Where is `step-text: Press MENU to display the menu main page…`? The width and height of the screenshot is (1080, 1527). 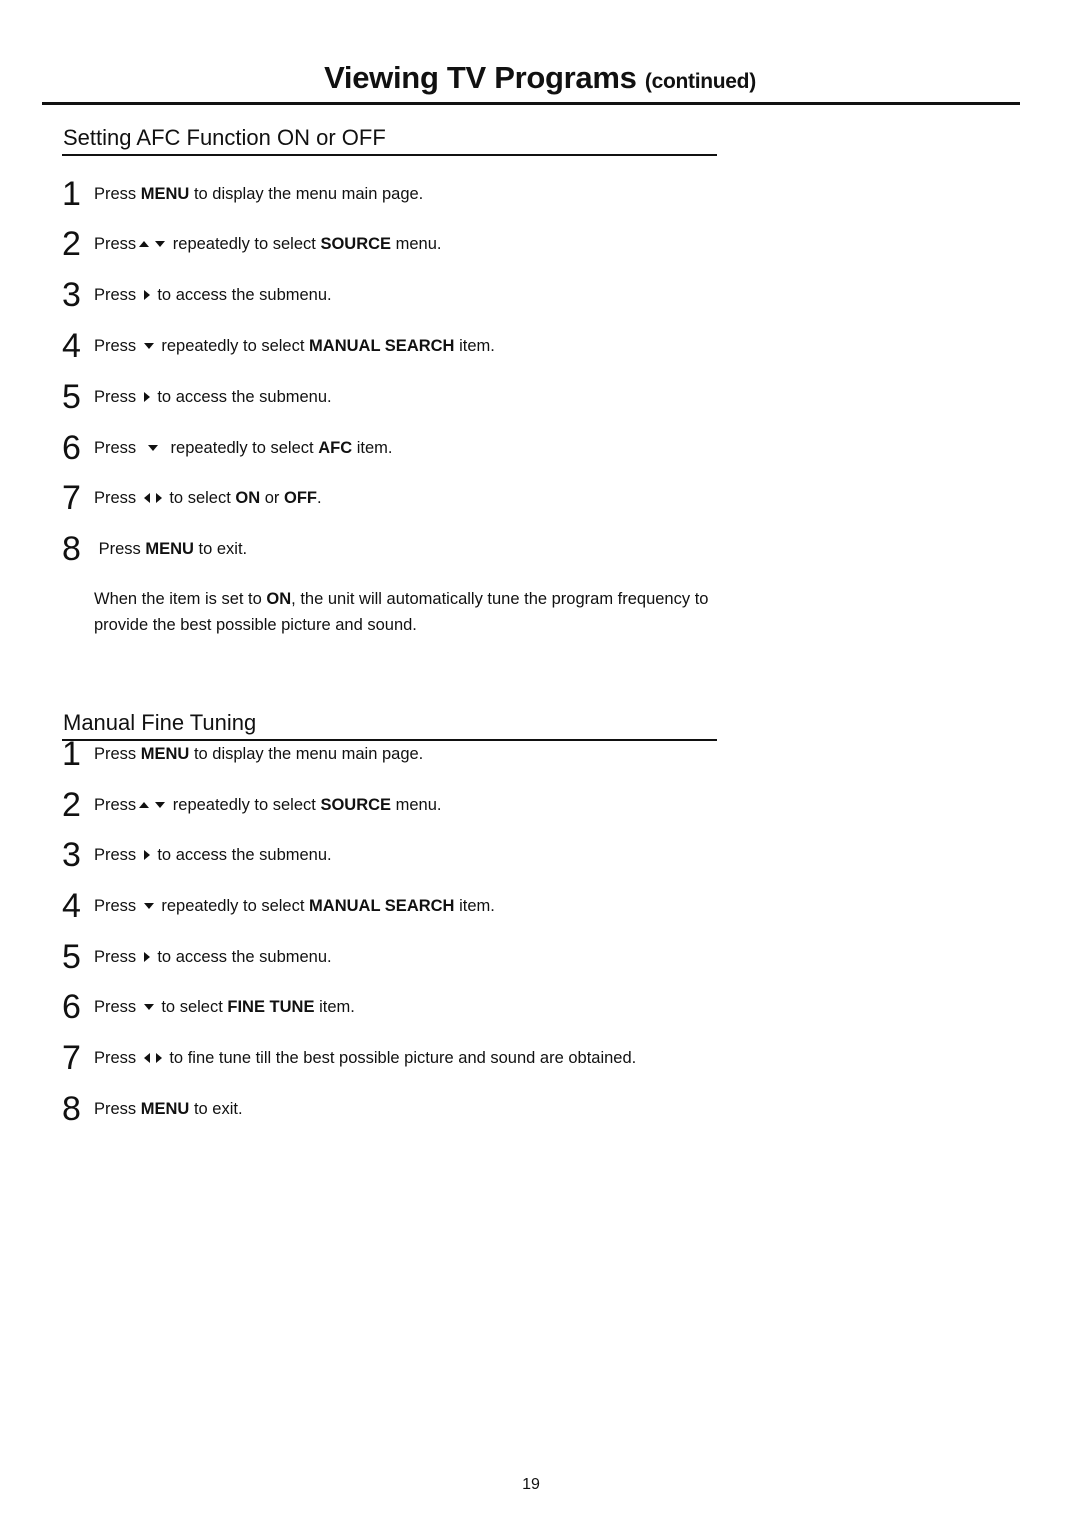 step-text: Press MENU to display the menu main page… is located at coordinates (258, 194).